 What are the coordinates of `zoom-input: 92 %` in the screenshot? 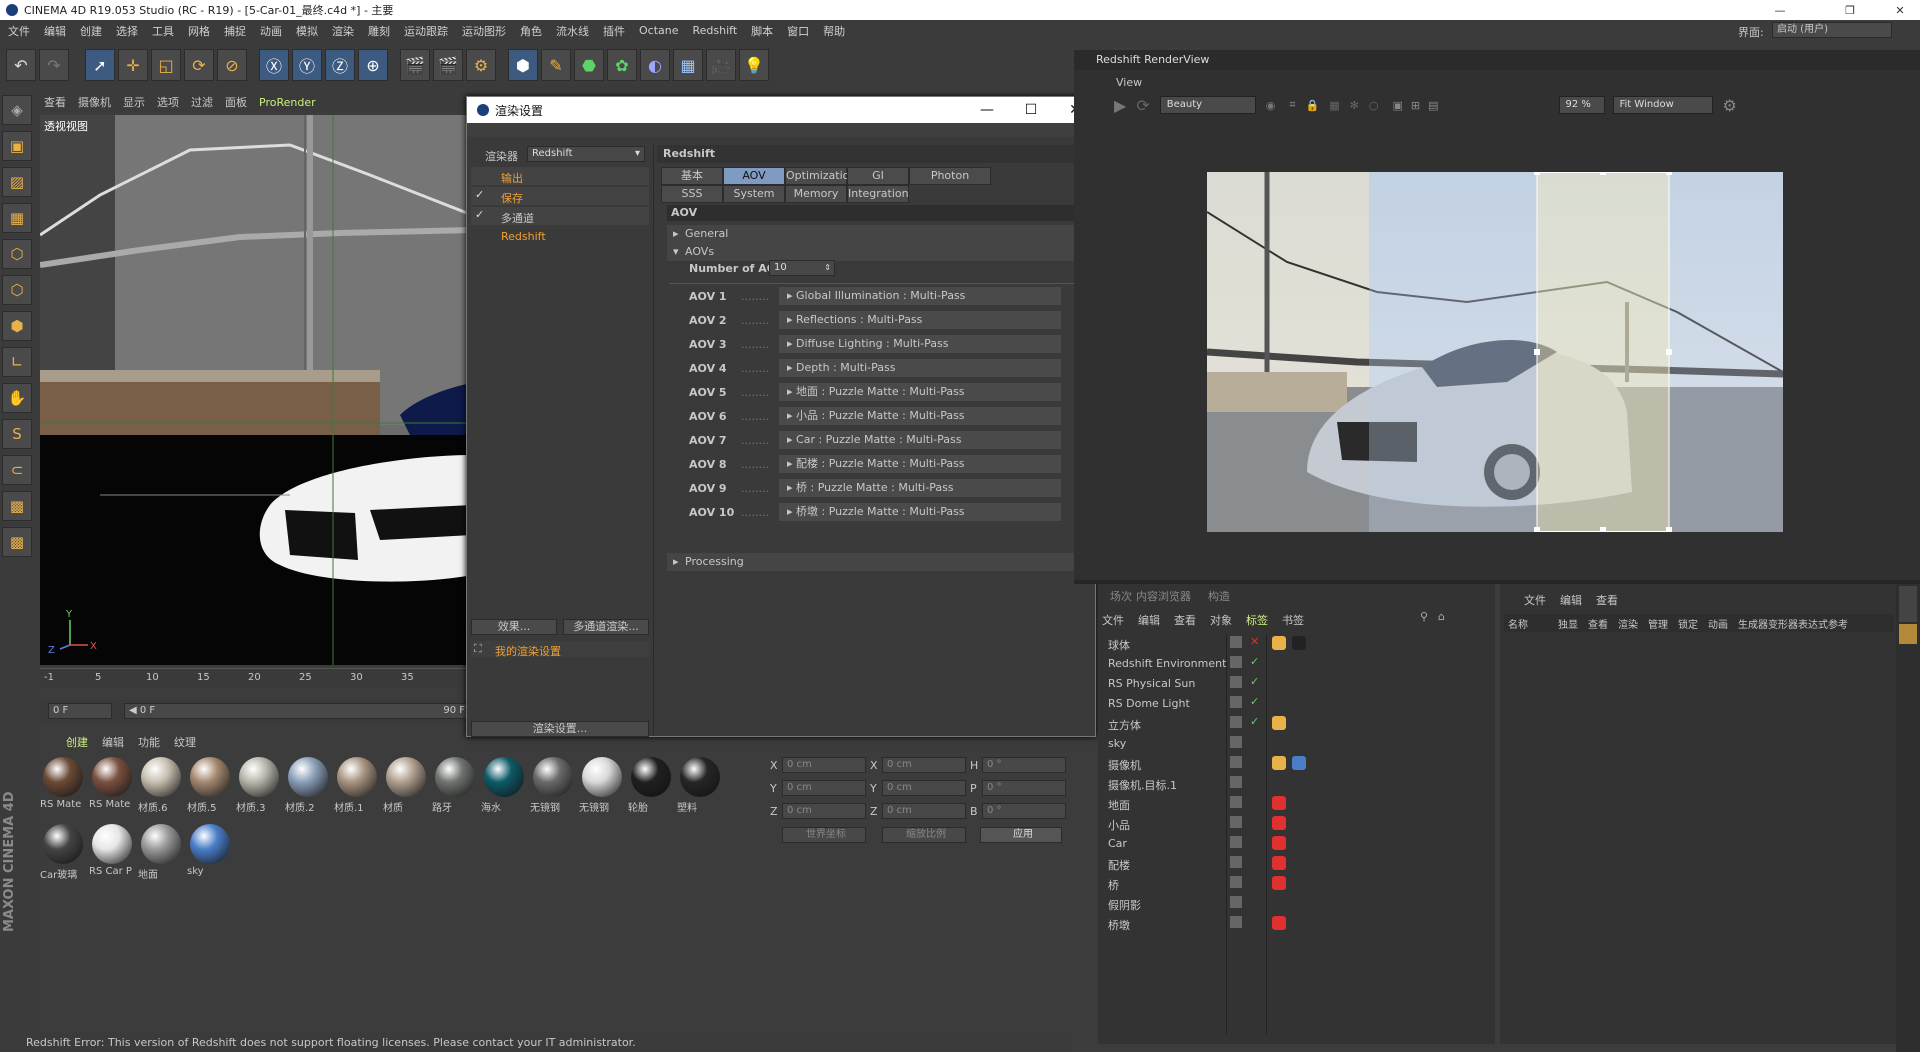 It's located at (1581, 105).